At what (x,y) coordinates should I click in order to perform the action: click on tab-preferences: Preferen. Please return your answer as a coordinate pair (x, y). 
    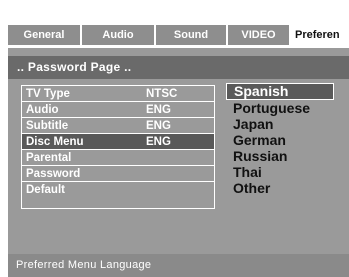
    Looking at the image, I should click on (320, 35).